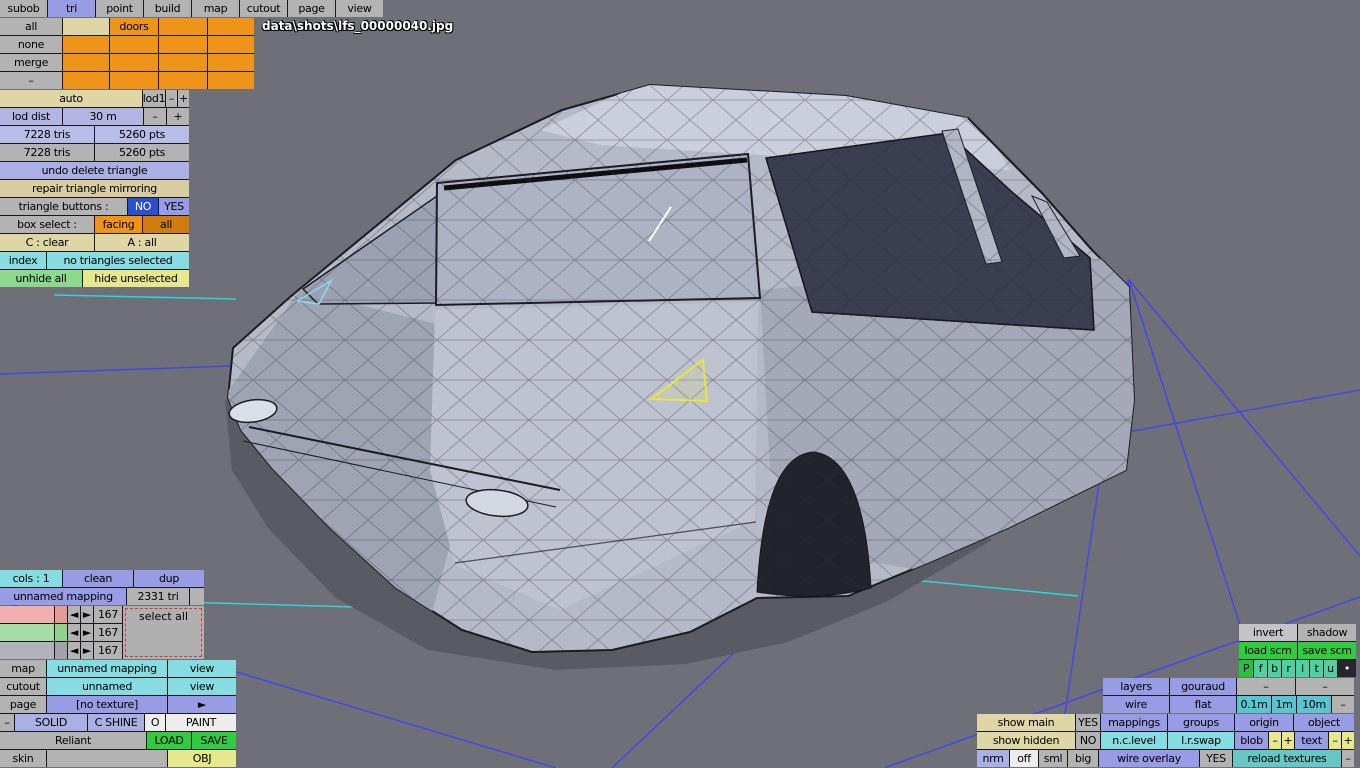 This screenshot has height=768, width=1360. I want to click on object-name-button: Reliant, so click(73, 740).